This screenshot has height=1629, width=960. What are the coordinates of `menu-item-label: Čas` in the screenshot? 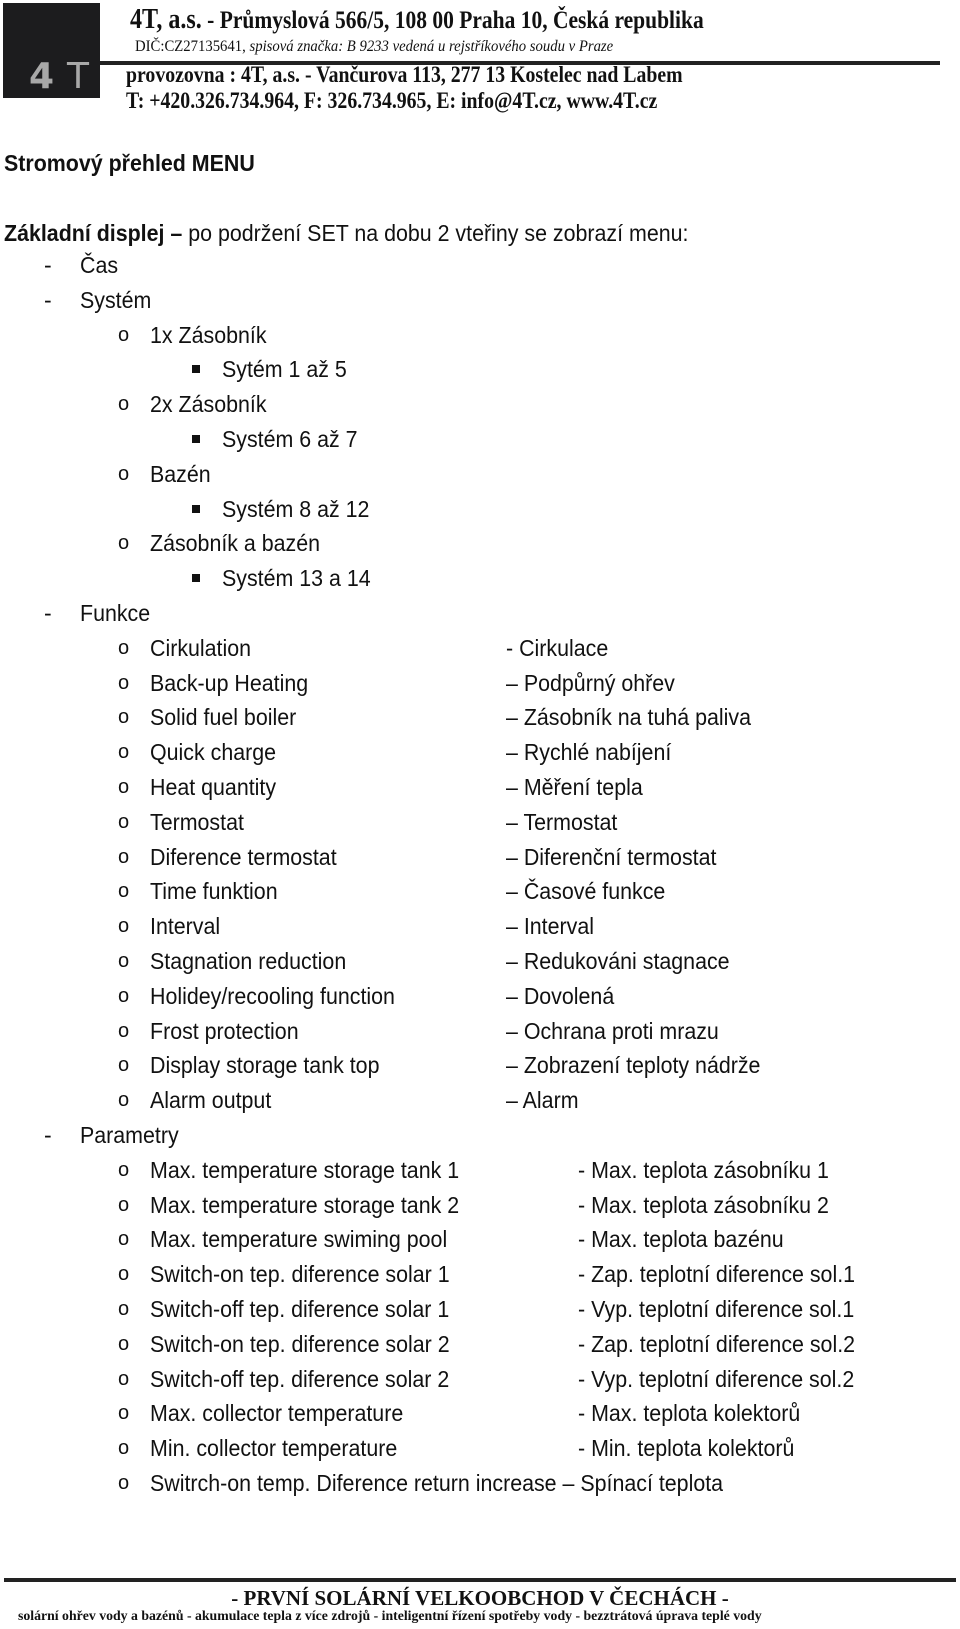 It's located at (99, 265).